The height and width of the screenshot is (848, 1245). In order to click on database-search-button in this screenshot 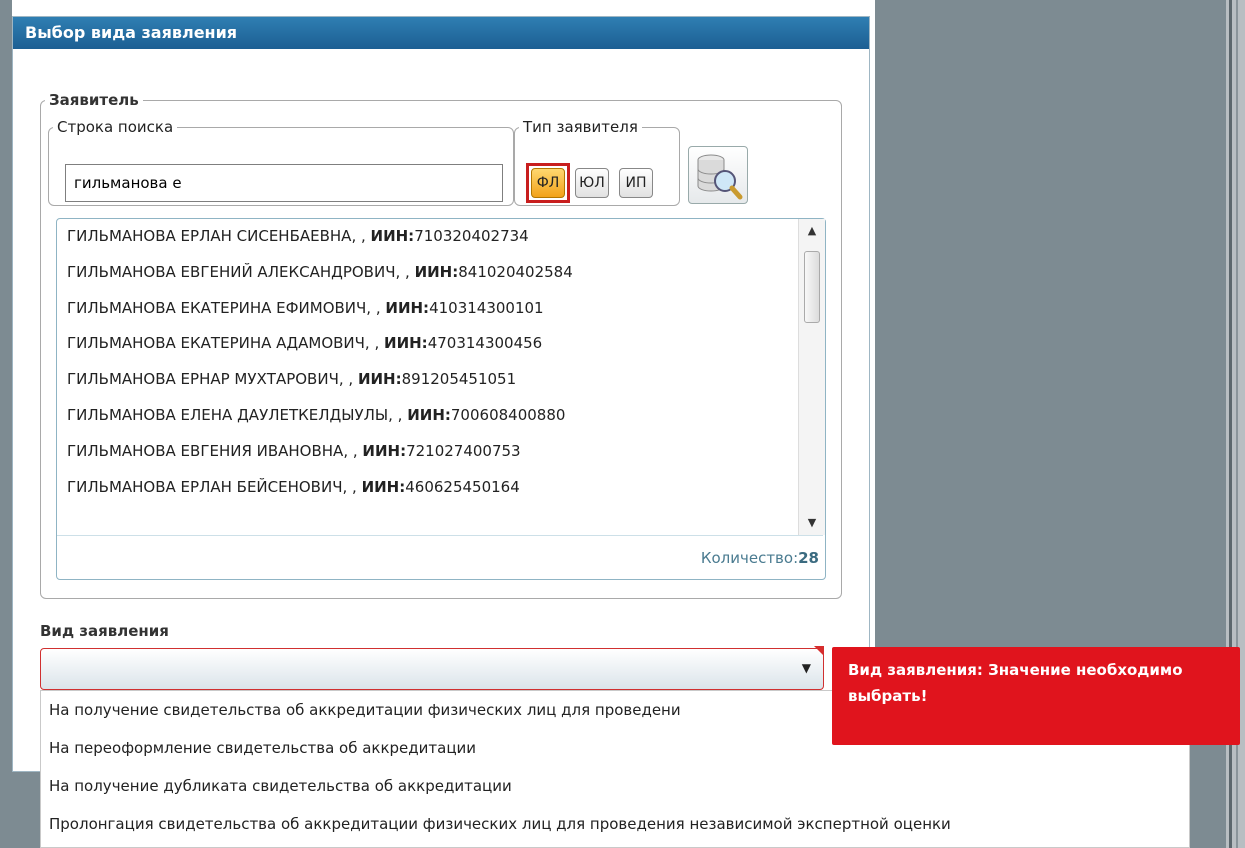, I will do `click(718, 175)`.